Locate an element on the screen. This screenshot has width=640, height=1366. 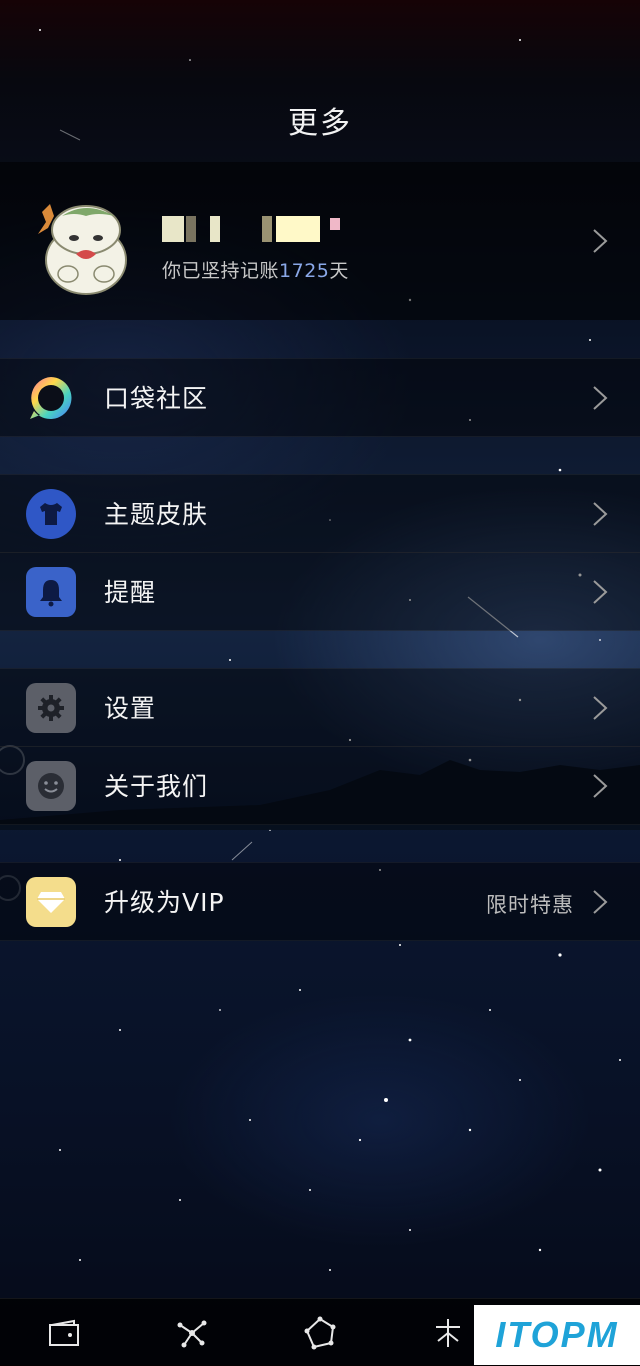
menu-item-theme: 主题皮肤 is located at coordinates (320, 513).